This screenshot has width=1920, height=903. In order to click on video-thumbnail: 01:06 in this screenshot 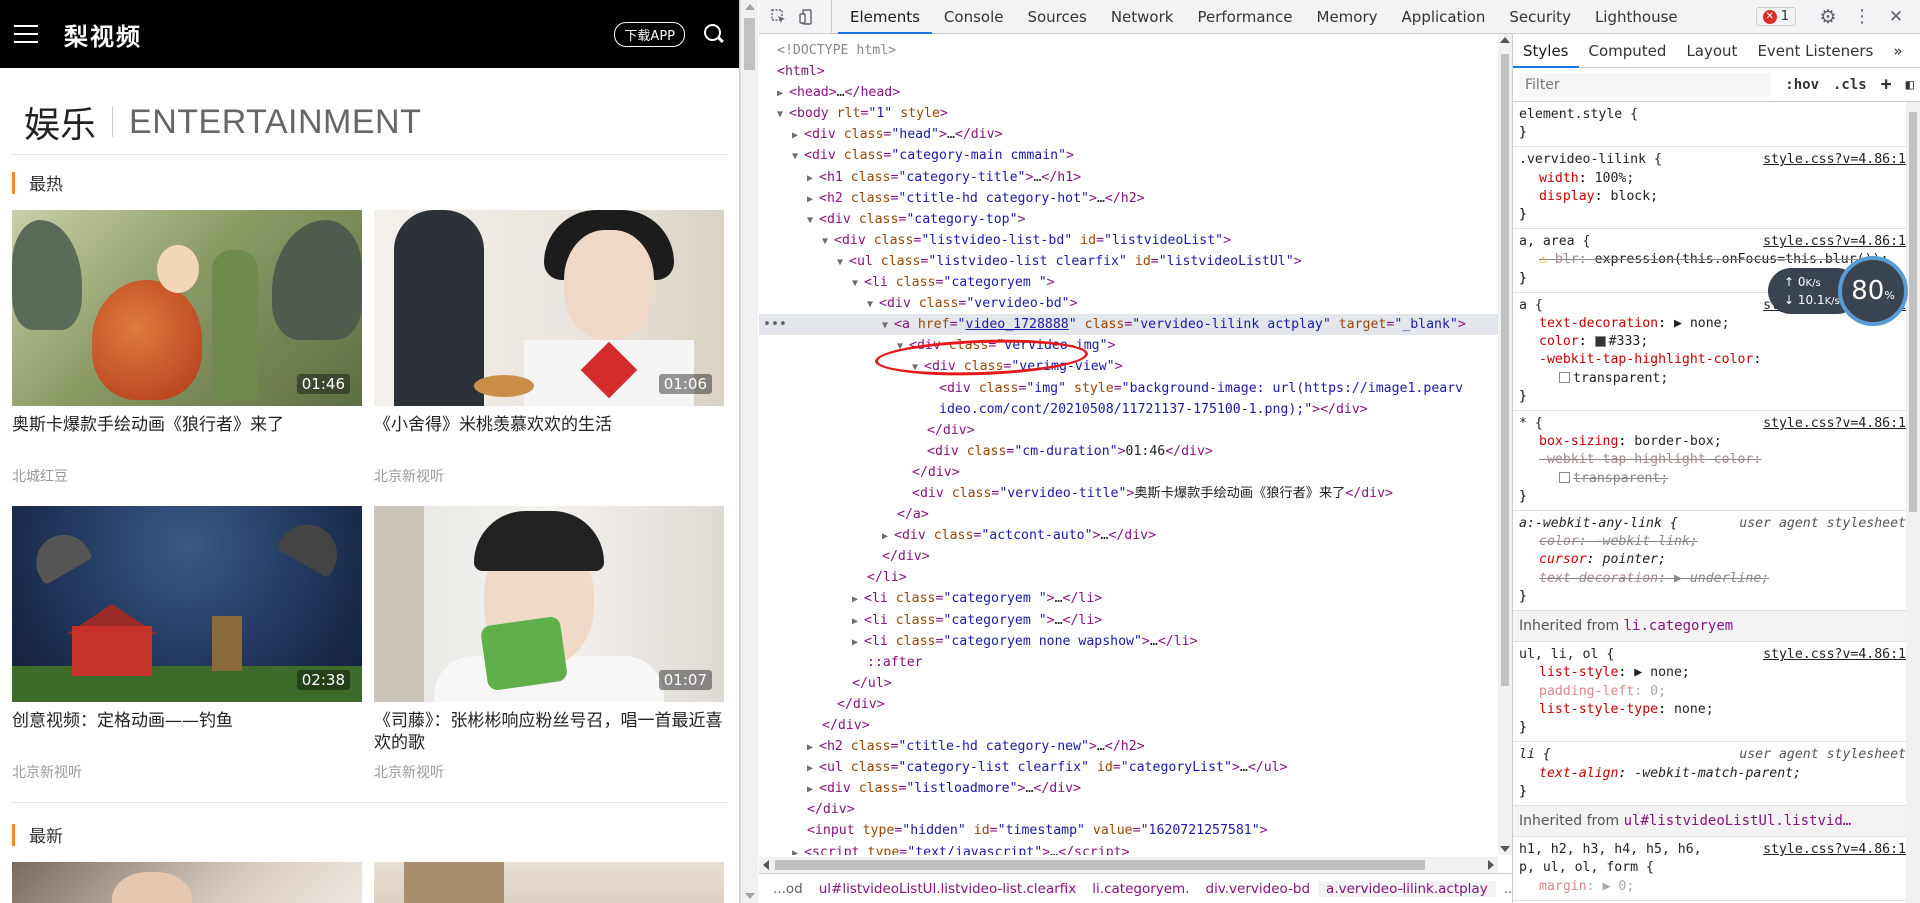, I will do `click(549, 308)`.